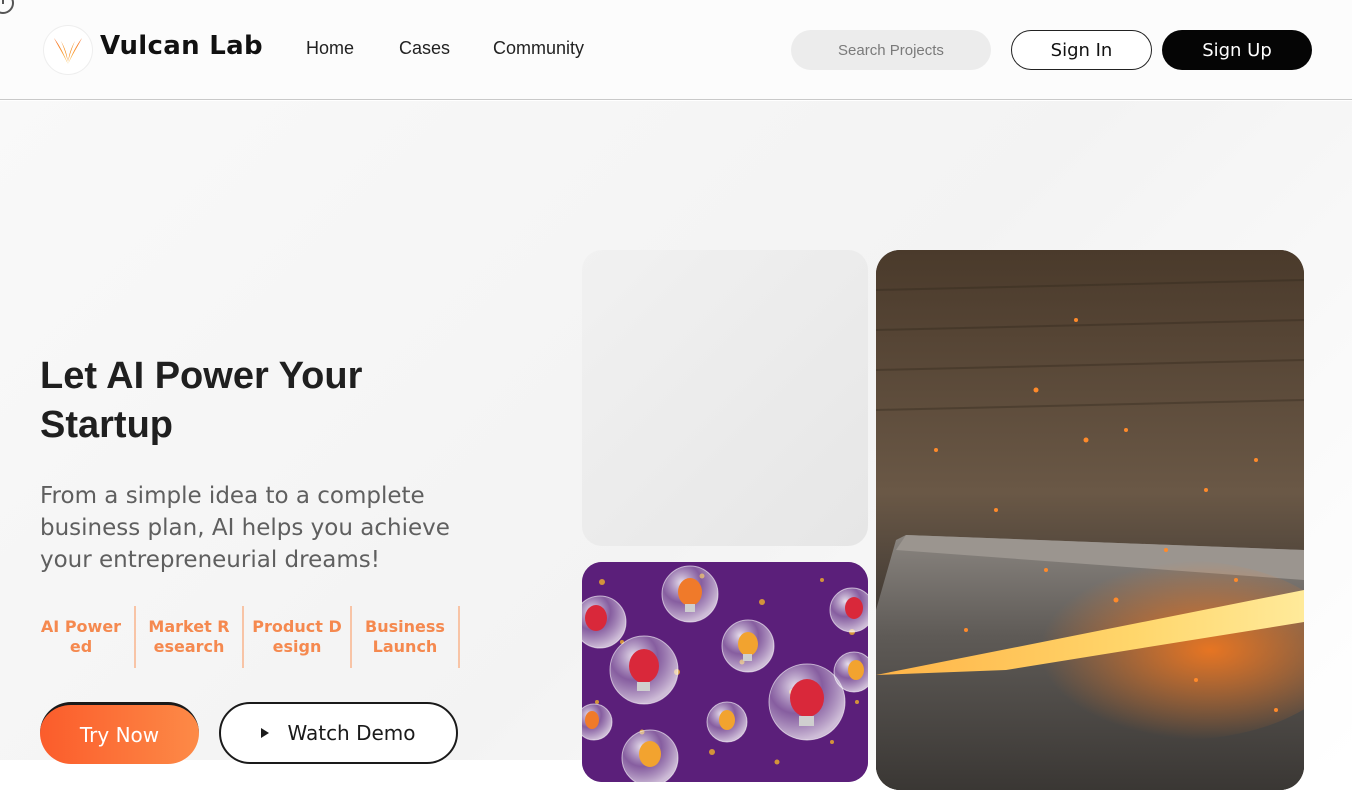 The height and width of the screenshot is (790, 1352). Describe the element at coordinates (725, 398) in the screenshot. I see `image-placeholder-tile` at that location.